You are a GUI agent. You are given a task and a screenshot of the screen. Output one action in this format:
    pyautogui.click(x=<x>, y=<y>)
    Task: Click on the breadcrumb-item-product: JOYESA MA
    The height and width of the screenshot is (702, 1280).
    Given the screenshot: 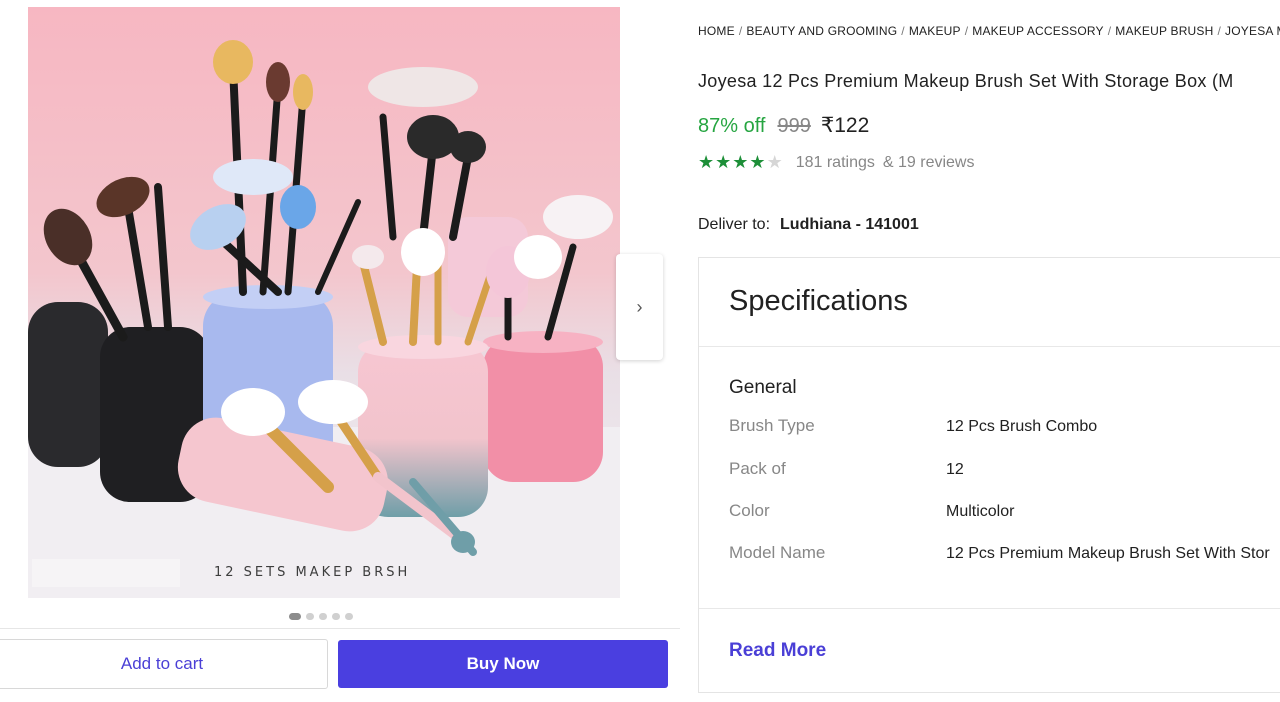 What is the action you would take?
    pyautogui.click(x=1252, y=31)
    